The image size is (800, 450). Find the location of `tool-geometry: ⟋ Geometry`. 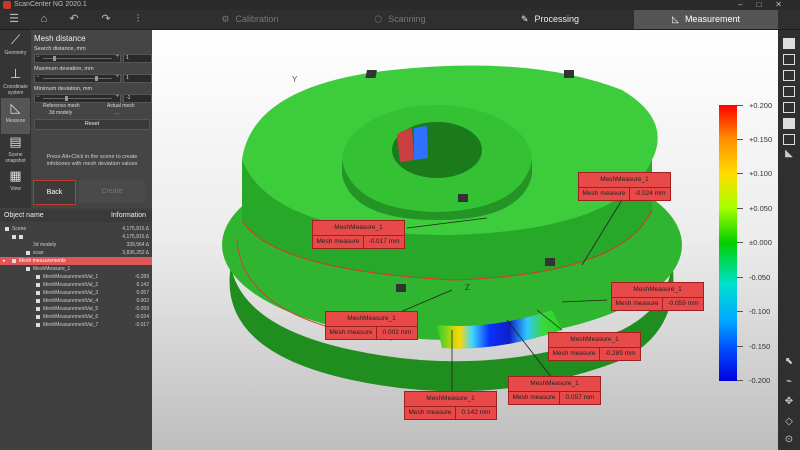

tool-geometry: ⟋ Geometry is located at coordinates (15, 48).